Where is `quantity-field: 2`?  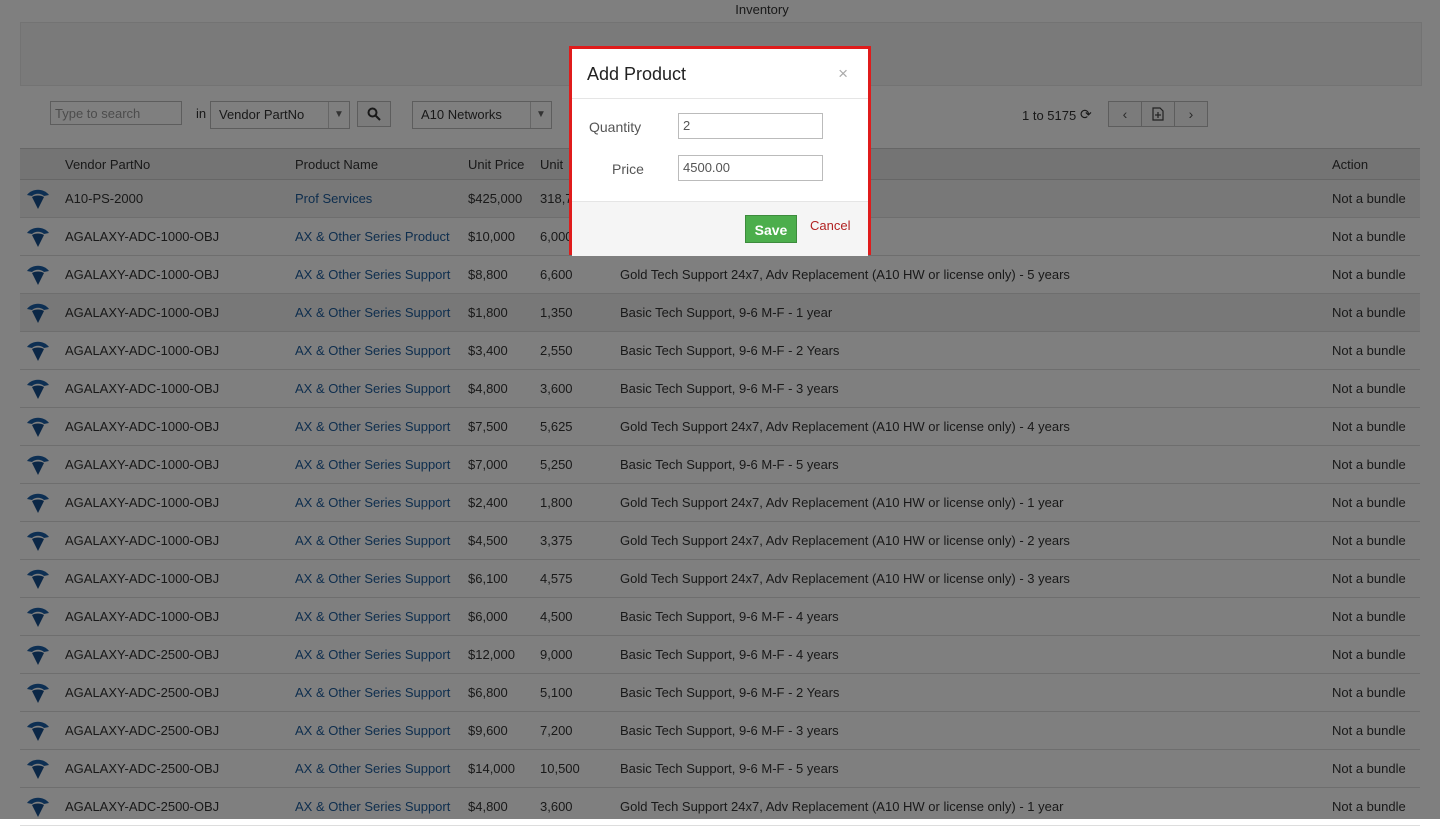 quantity-field: 2 is located at coordinates (750, 126).